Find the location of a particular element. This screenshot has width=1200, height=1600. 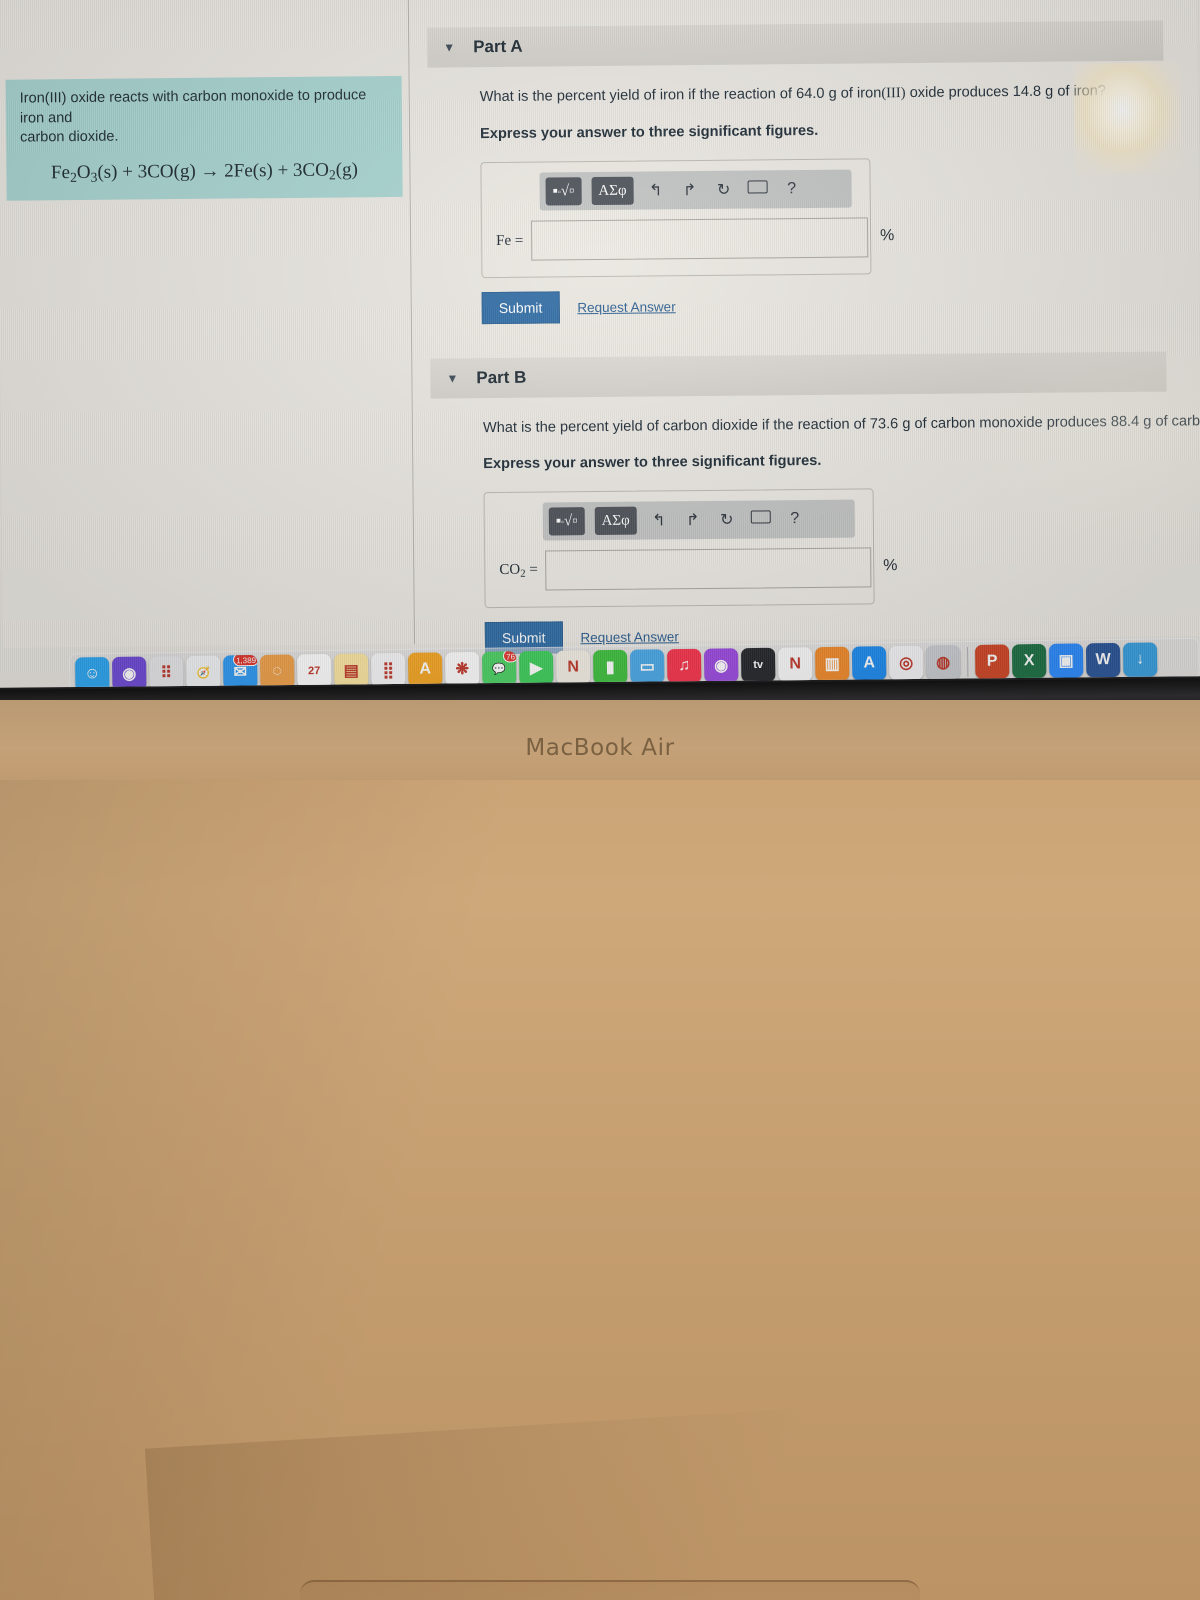

apple-tv-icon: tv is located at coordinates (758, 665).